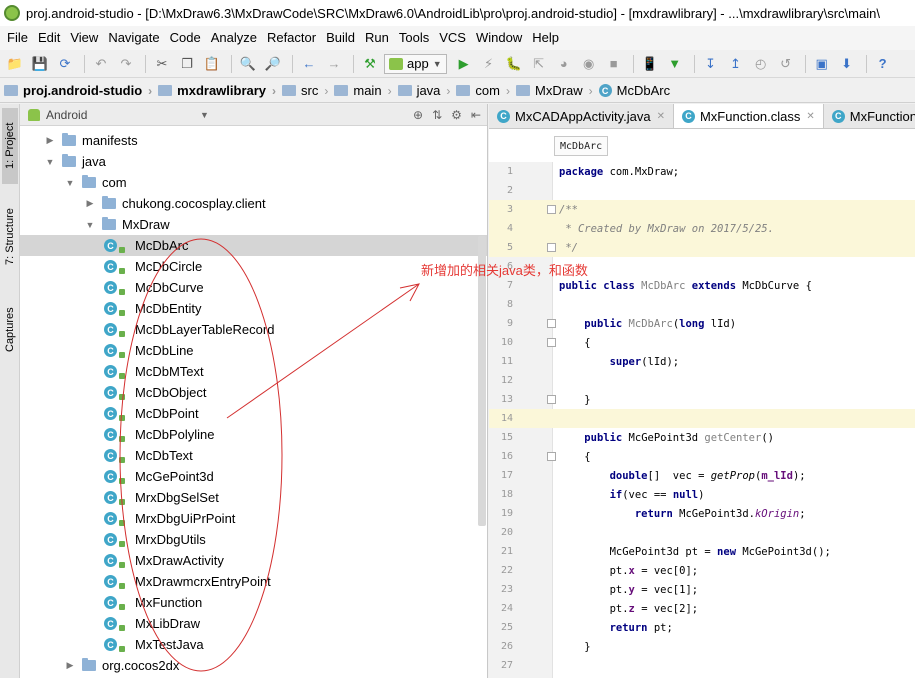 The height and width of the screenshot is (678, 915). Describe the element at coordinates (483, 90) in the screenshot. I see `breadcrumb-item: com ›` at that location.